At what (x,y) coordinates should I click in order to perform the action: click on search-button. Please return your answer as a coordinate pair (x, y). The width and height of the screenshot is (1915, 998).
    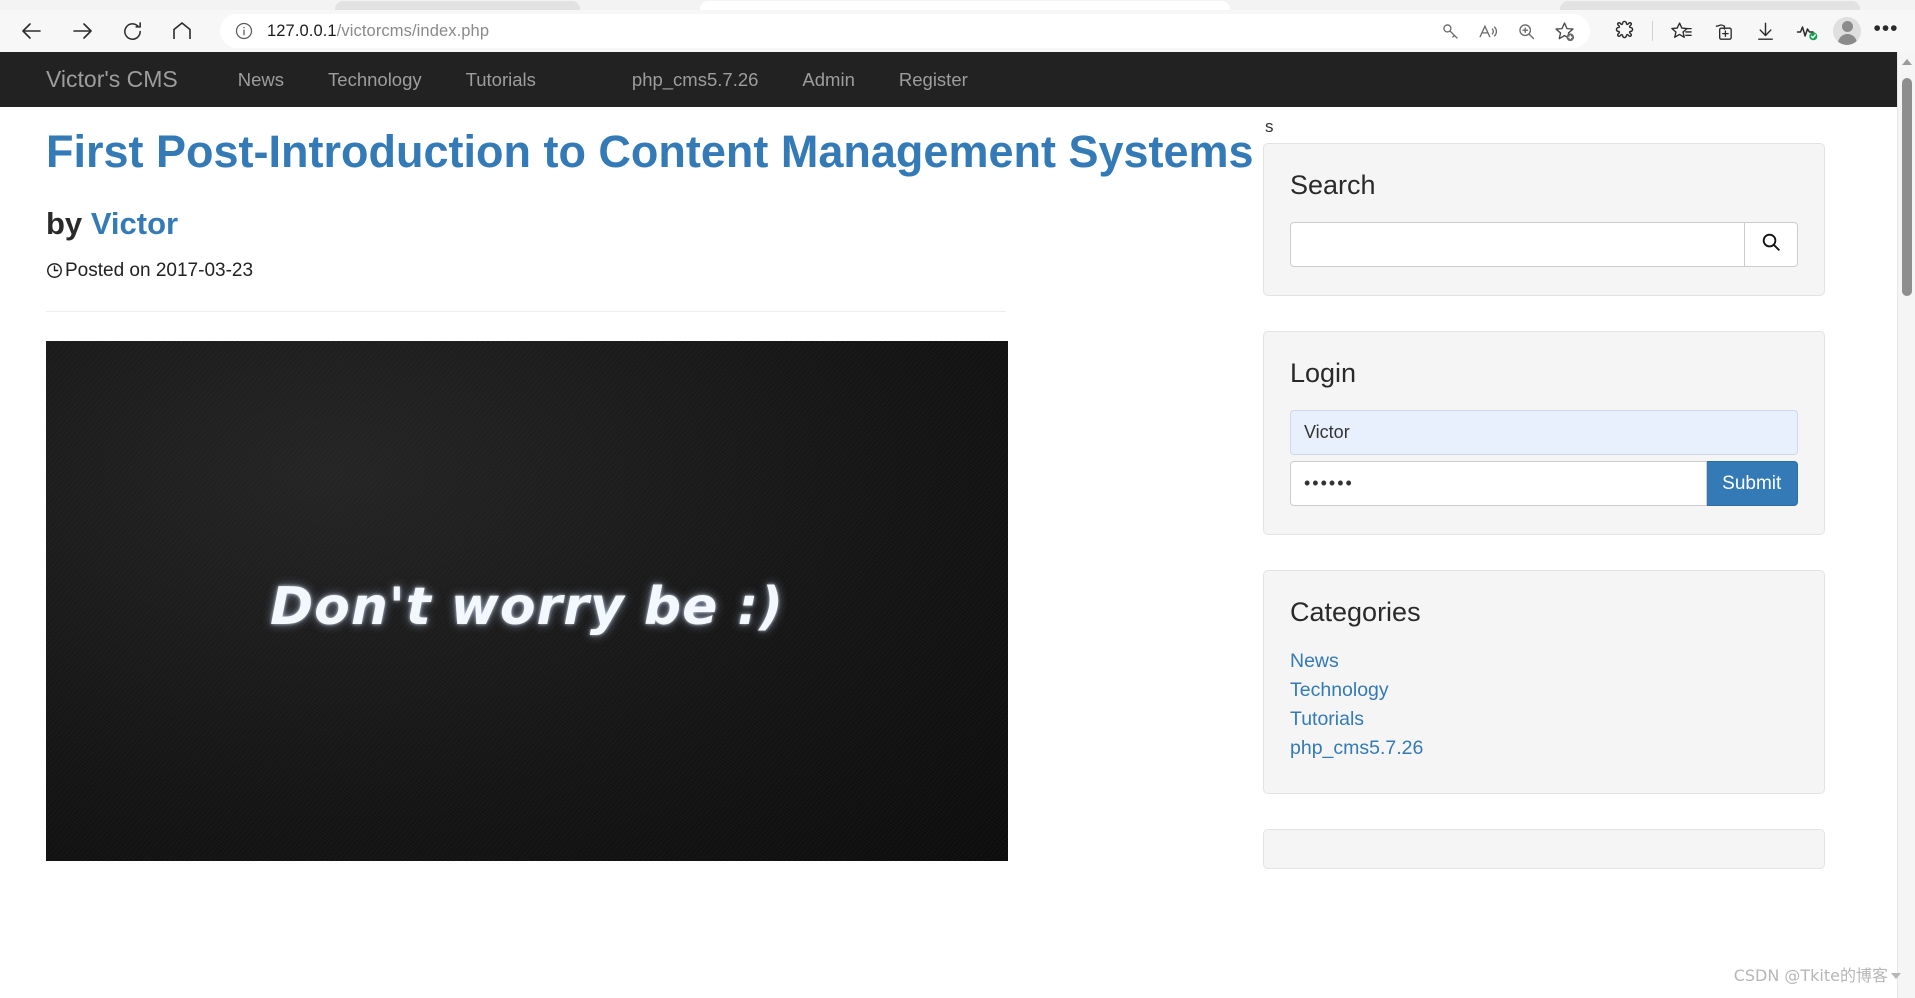
    Looking at the image, I should click on (1771, 244).